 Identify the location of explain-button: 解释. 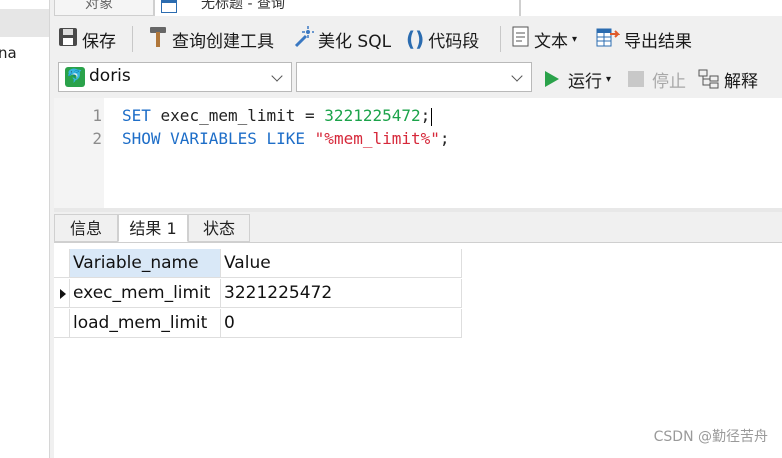
(728, 79).